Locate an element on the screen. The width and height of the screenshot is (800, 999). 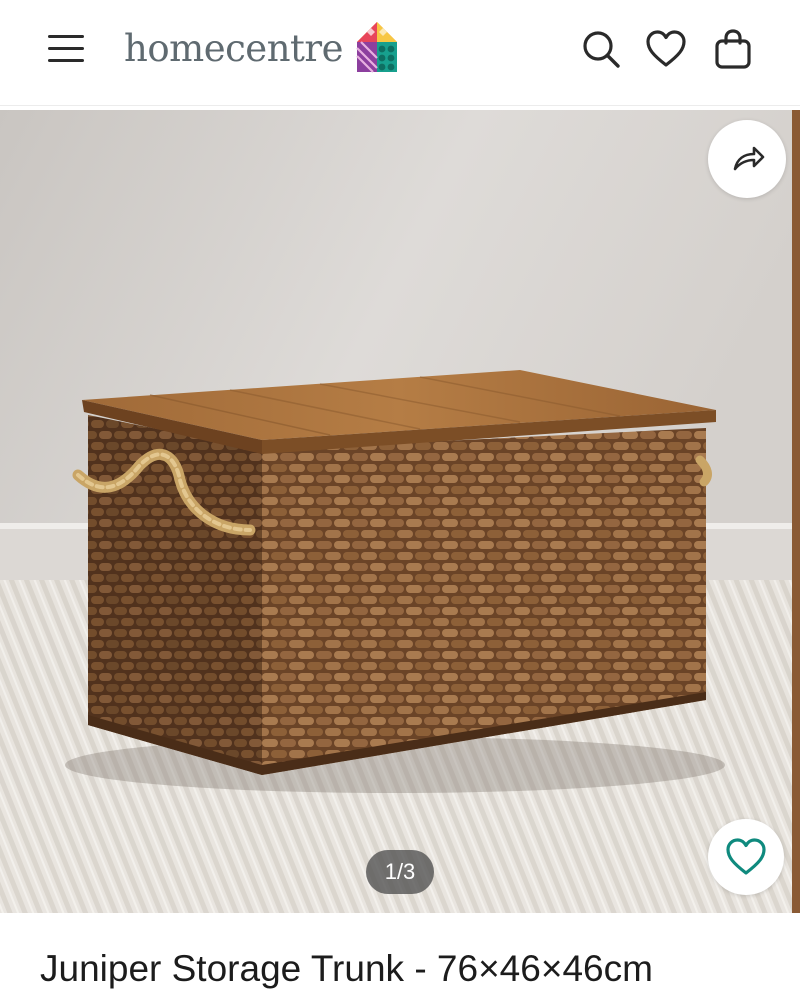
menu-icon is located at coordinates (66, 49).